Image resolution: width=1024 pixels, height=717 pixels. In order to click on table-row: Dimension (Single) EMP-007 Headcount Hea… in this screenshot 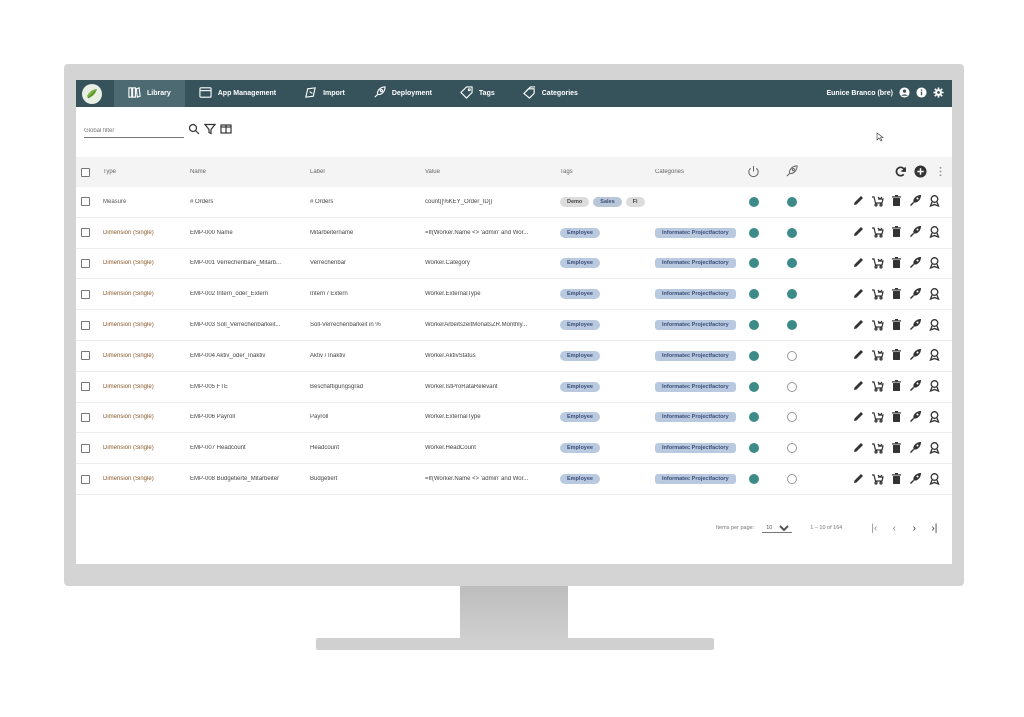, I will do `click(514, 449)`.